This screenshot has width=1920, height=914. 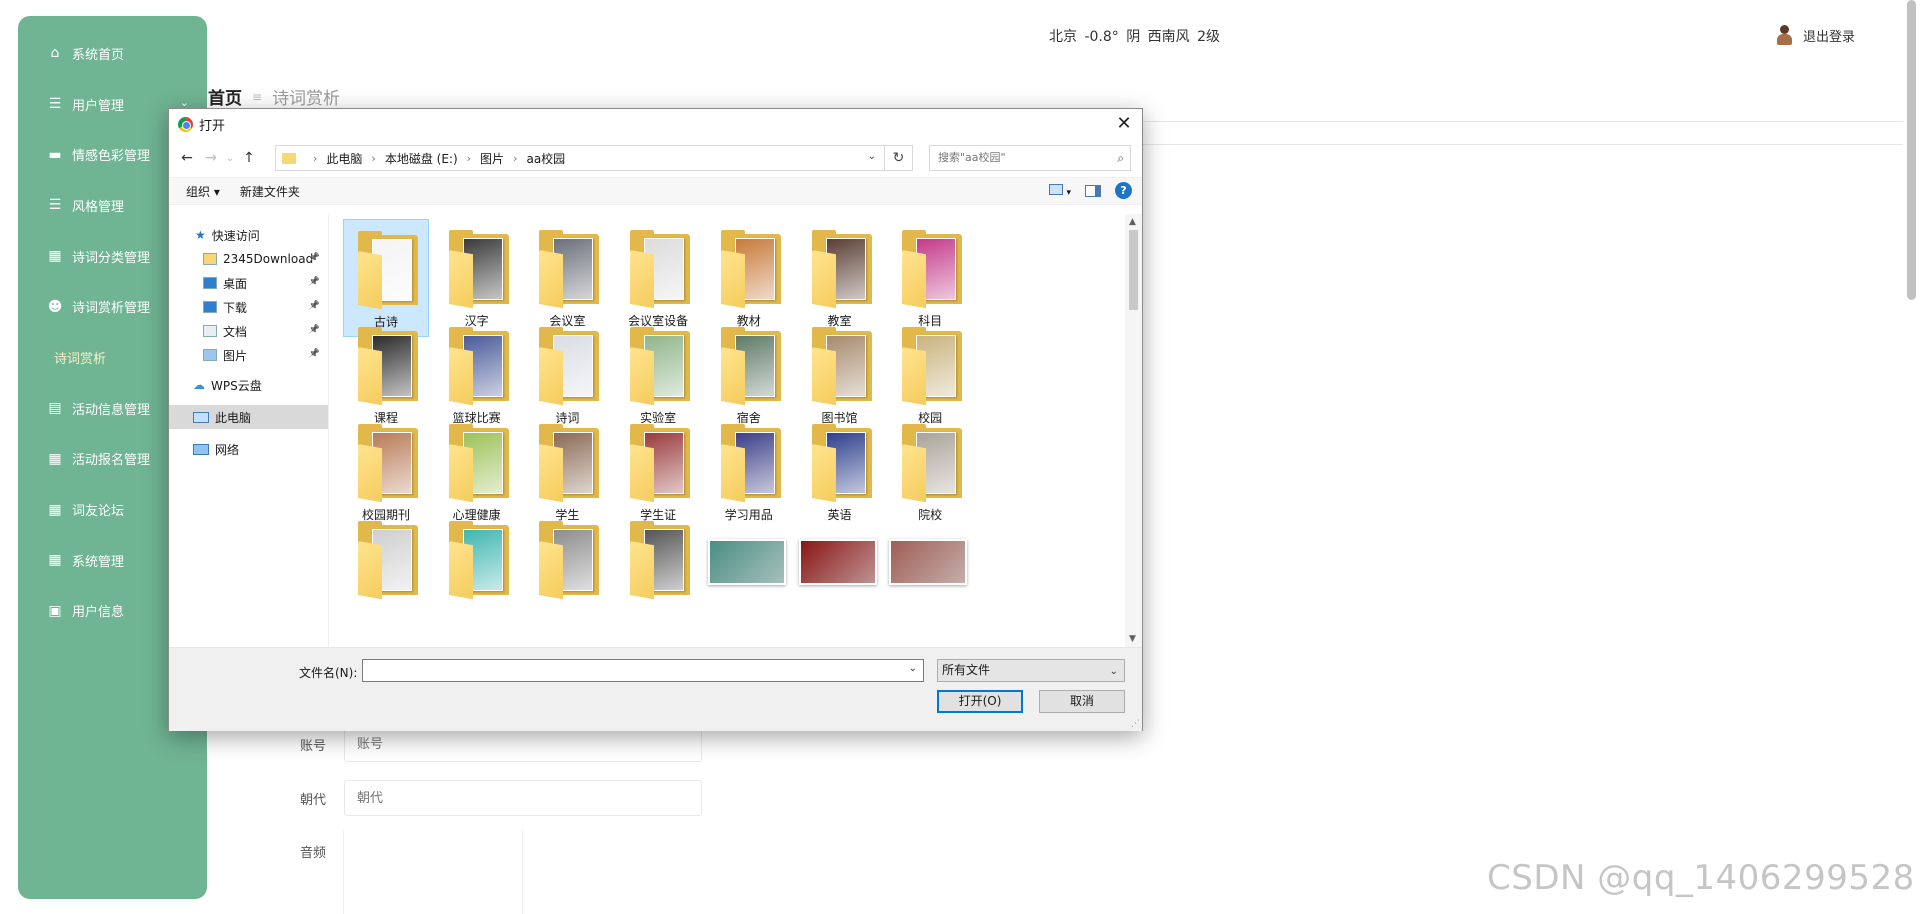 What do you see at coordinates (225, 96) in the screenshot?
I see `breadcrumb-home: 首页` at bounding box center [225, 96].